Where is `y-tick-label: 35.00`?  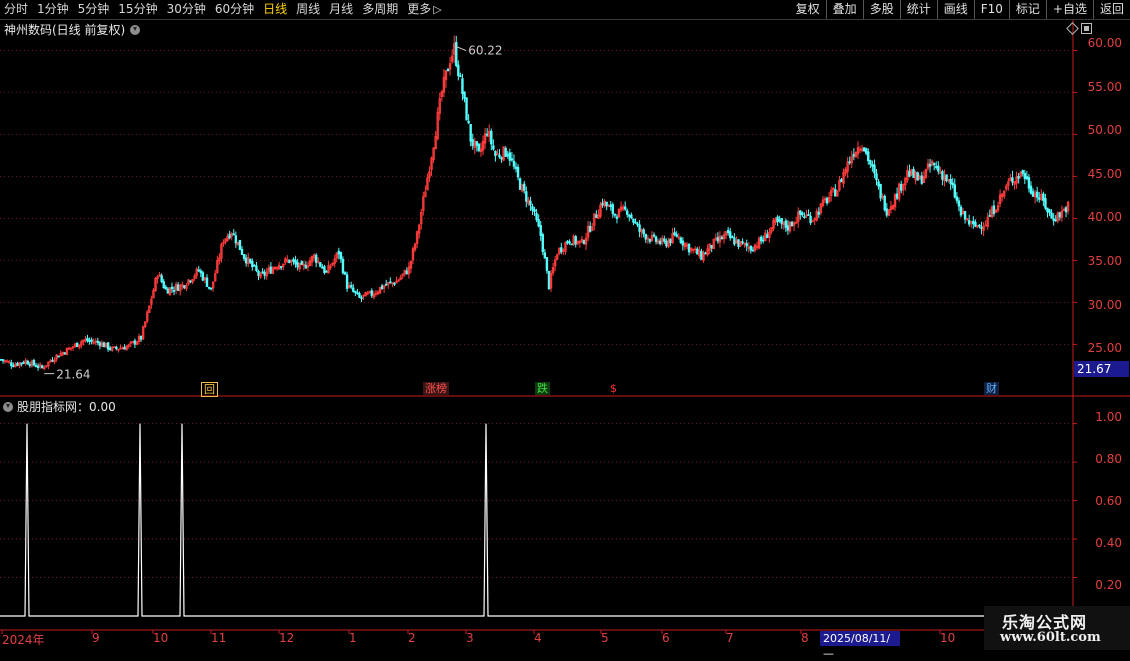 y-tick-label: 35.00 is located at coordinates (1104, 261).